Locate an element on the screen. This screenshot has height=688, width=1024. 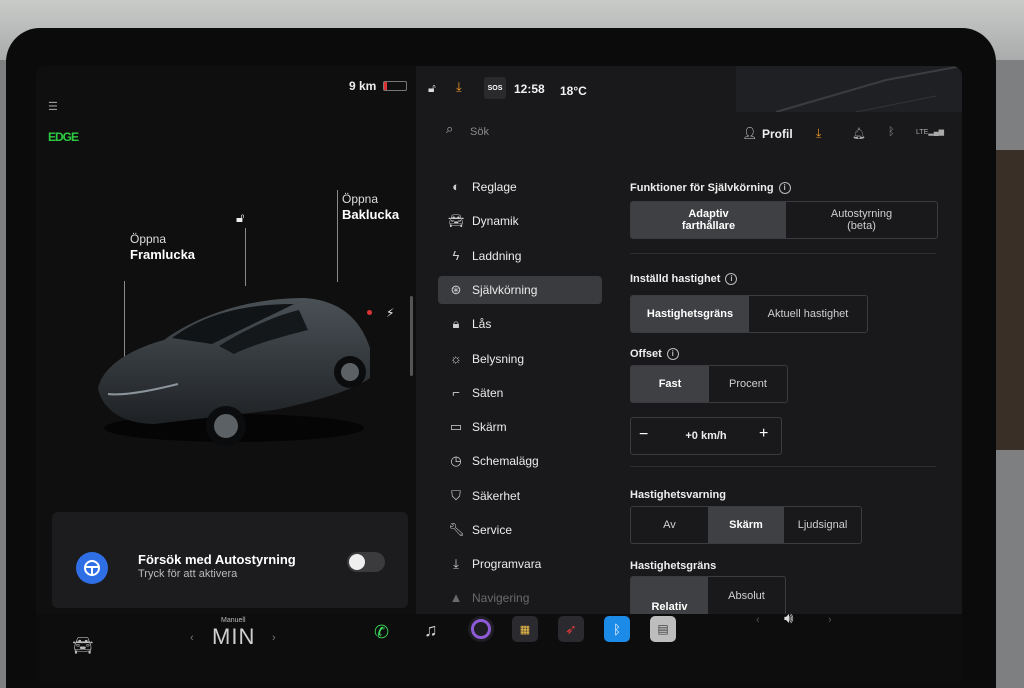
download-icon: ⤓ is located at coordinates (456, 563).